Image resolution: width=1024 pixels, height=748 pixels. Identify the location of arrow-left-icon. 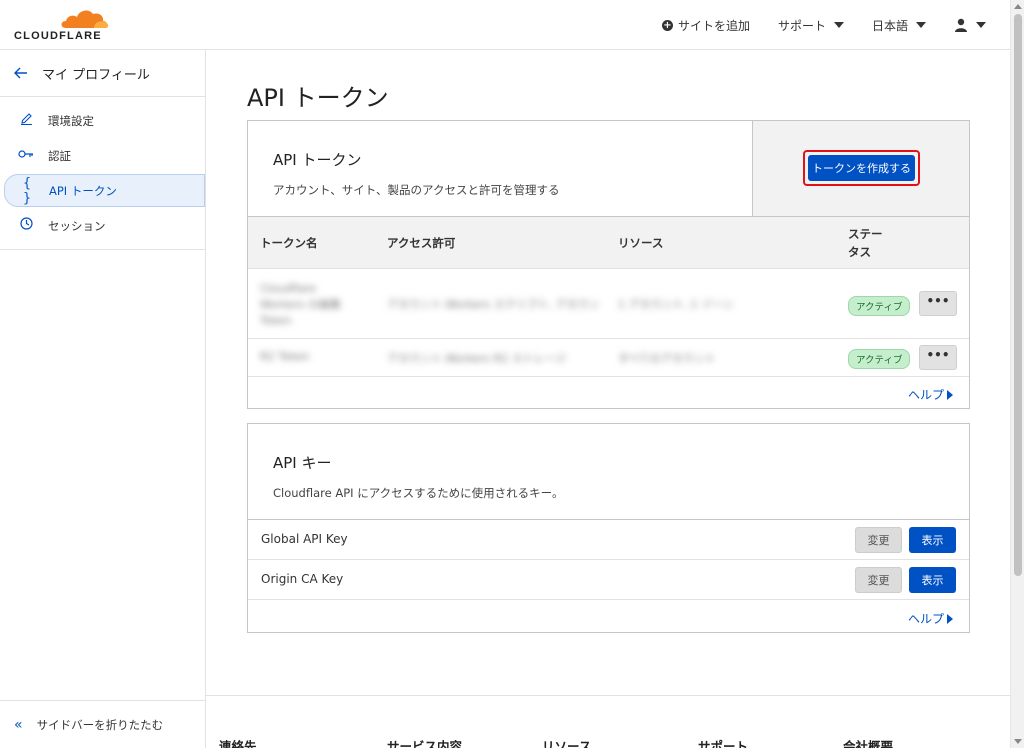
(20, 73).